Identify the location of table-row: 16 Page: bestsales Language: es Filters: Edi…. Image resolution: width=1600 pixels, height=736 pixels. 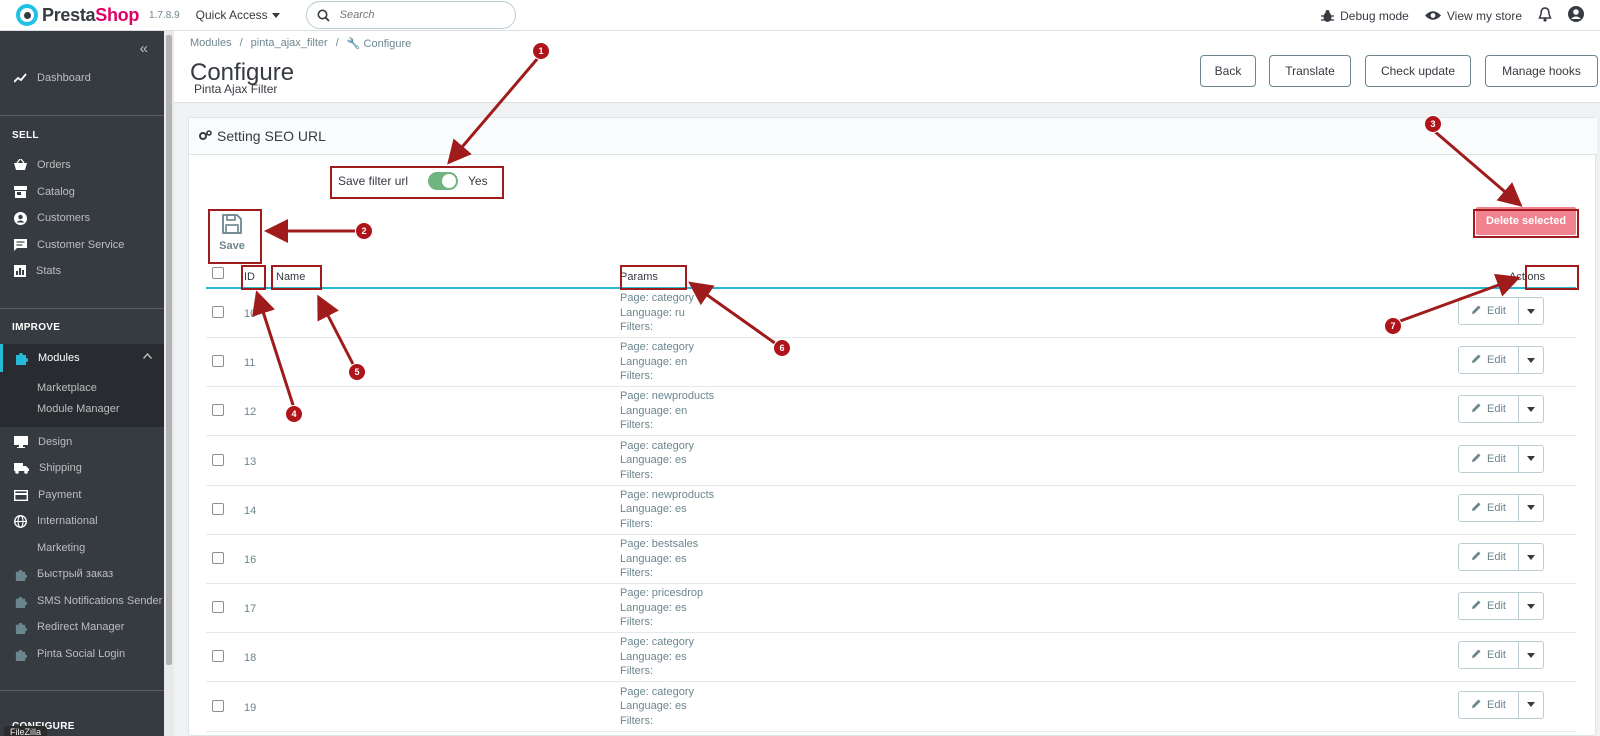
(891, 559).